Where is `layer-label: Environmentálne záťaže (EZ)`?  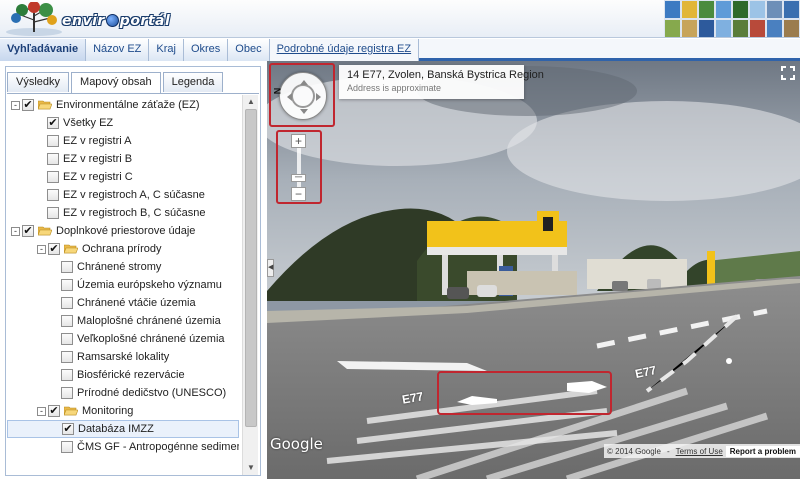 layer-label: Environmentálne záťaže (EZ) is located at coordinates (128, 105).